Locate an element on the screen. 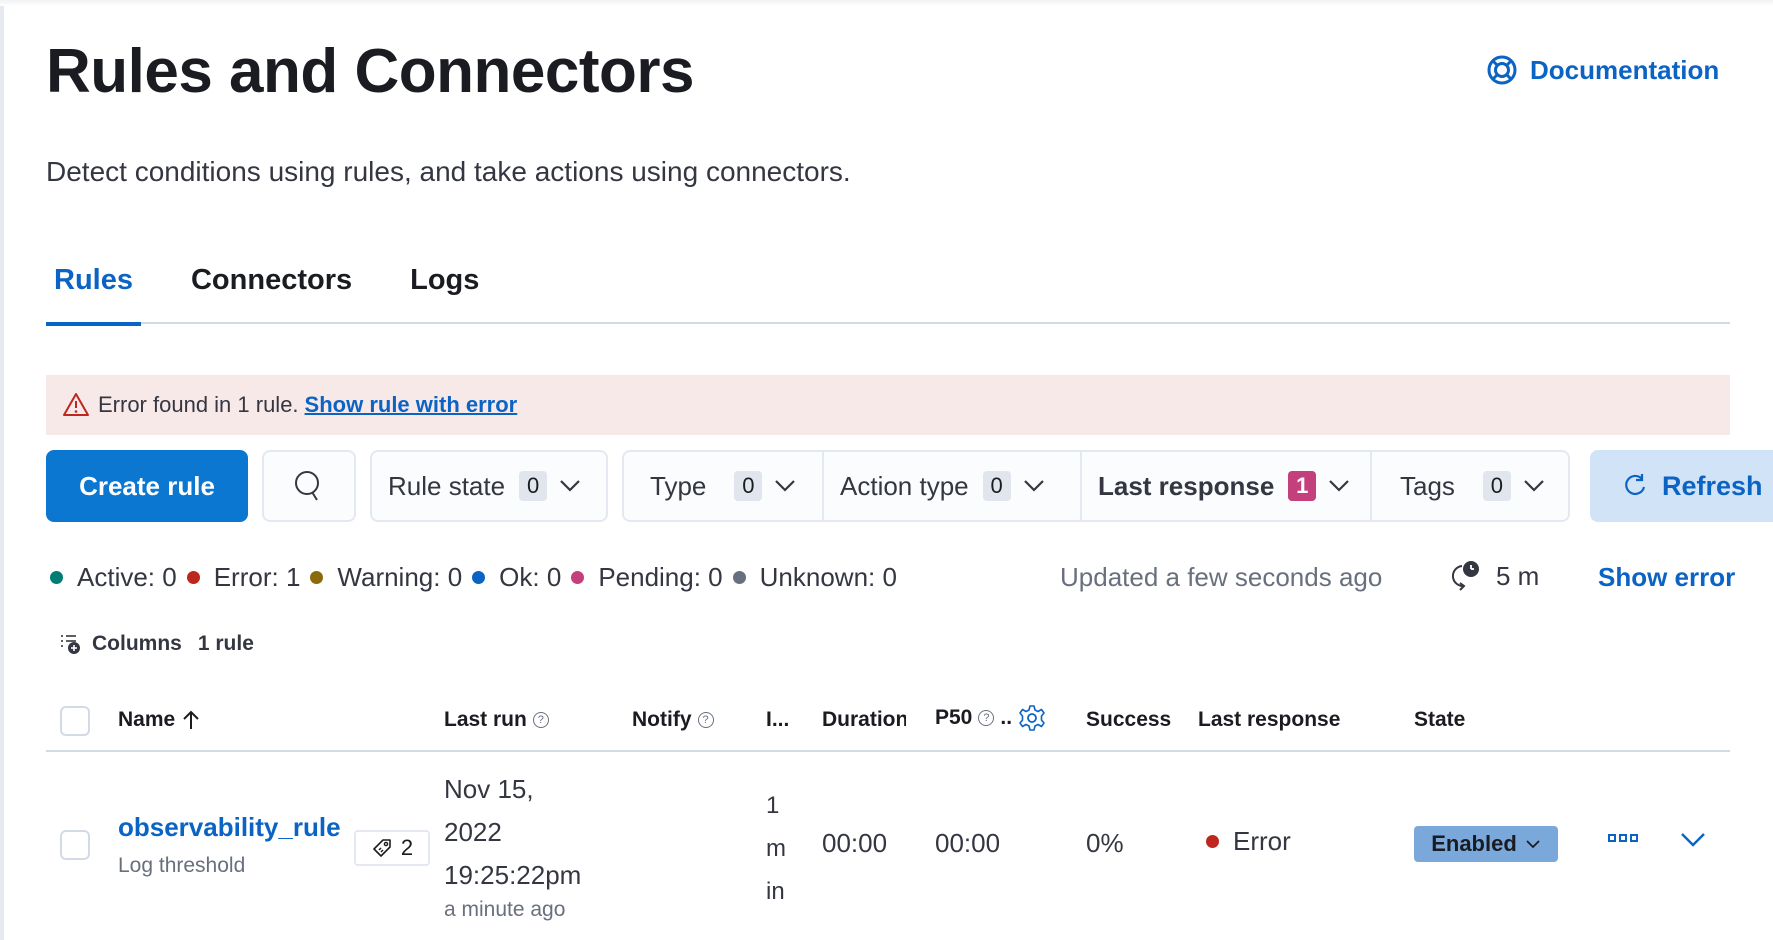  filter-count-badge: 1 is located at coordinates (1302, 486).